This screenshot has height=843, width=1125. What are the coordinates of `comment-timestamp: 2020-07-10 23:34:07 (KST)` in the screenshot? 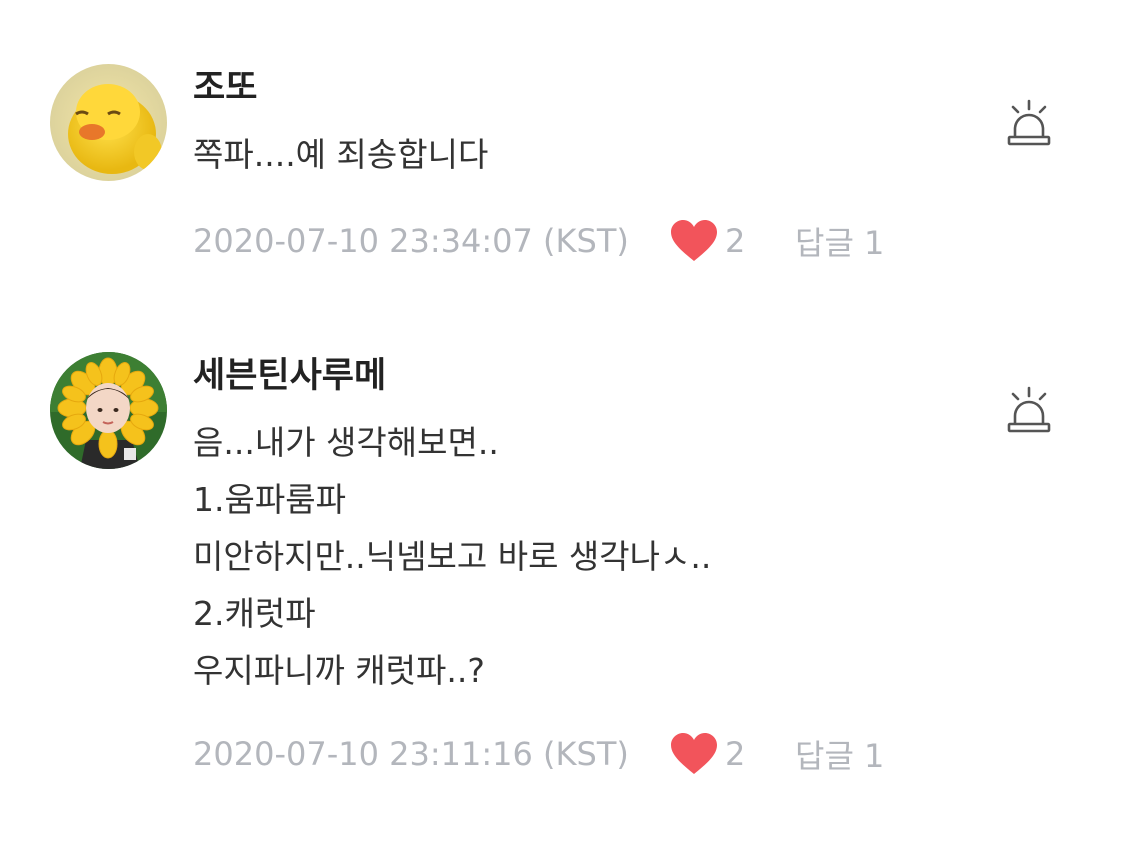 It's located at (411, 241).